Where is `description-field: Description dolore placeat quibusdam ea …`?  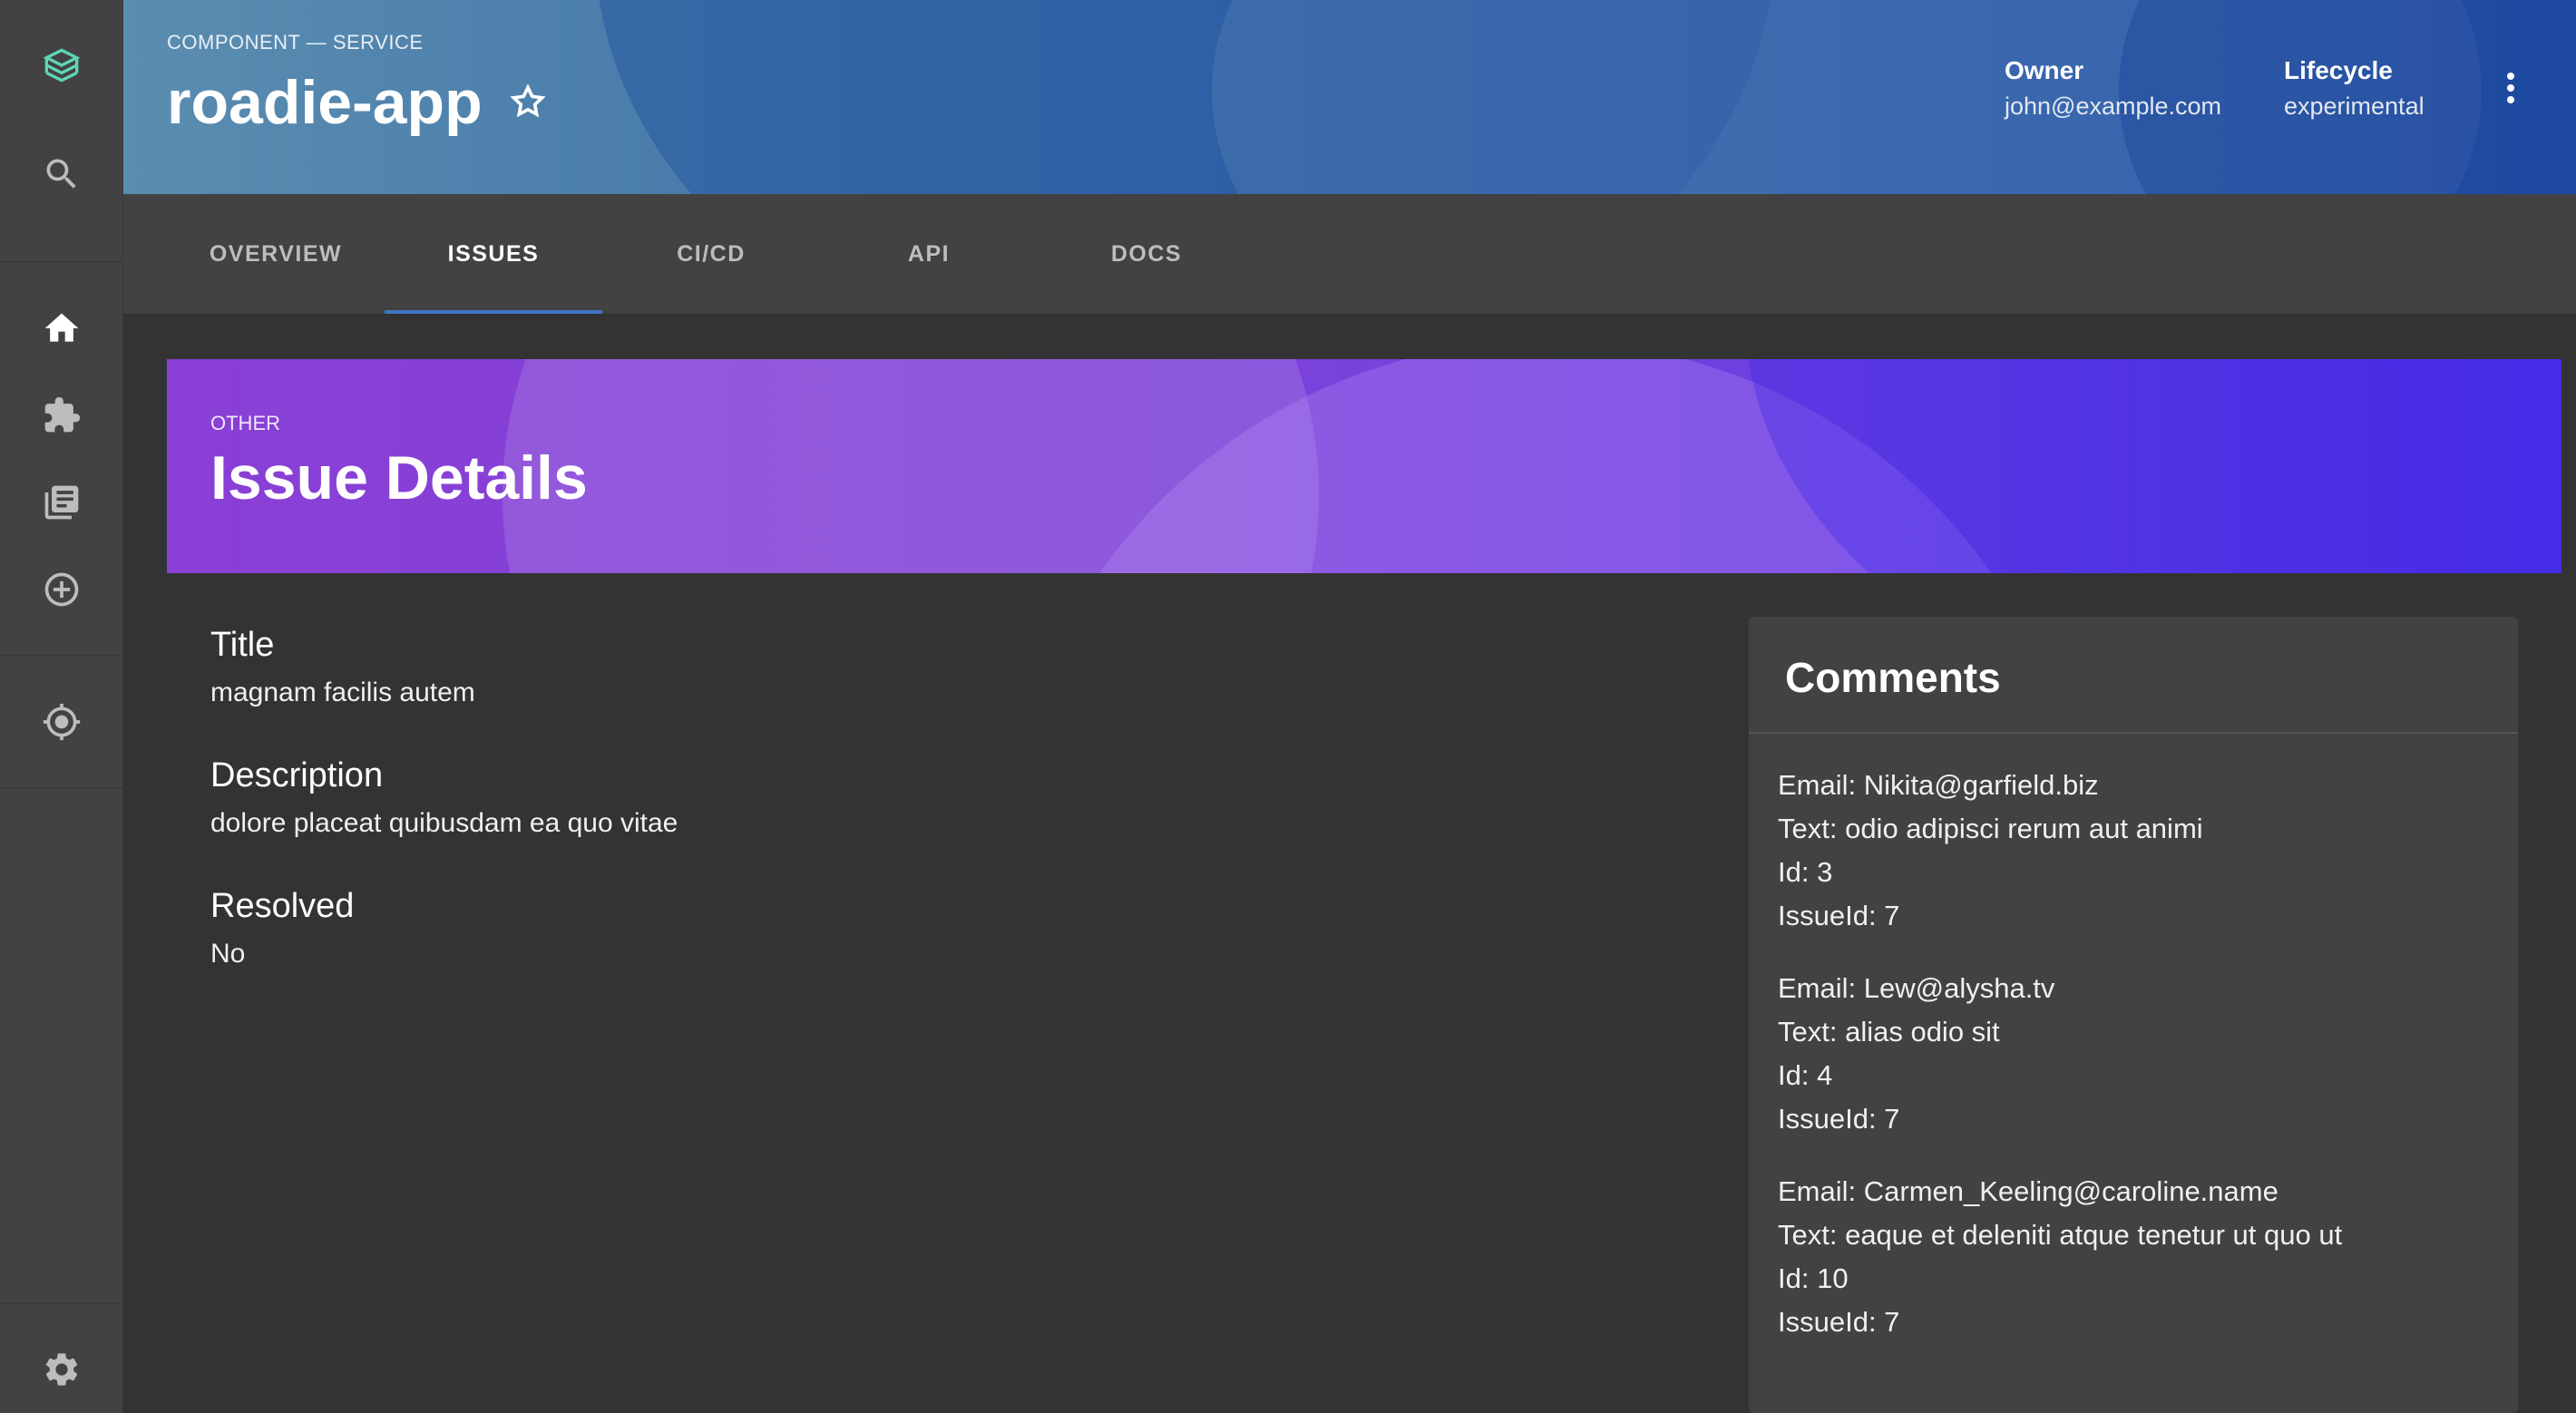 description-field: Description dolore placeat quibusdam ea … is located at coordinates (444, 798).